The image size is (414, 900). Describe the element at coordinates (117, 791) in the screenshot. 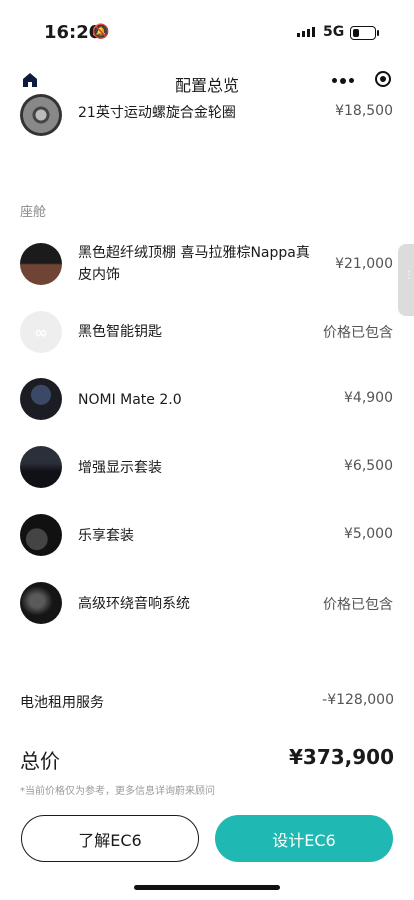

I see `price-note: *当前价格仅为参考，更多信息详询蔚来顾问` at that location.